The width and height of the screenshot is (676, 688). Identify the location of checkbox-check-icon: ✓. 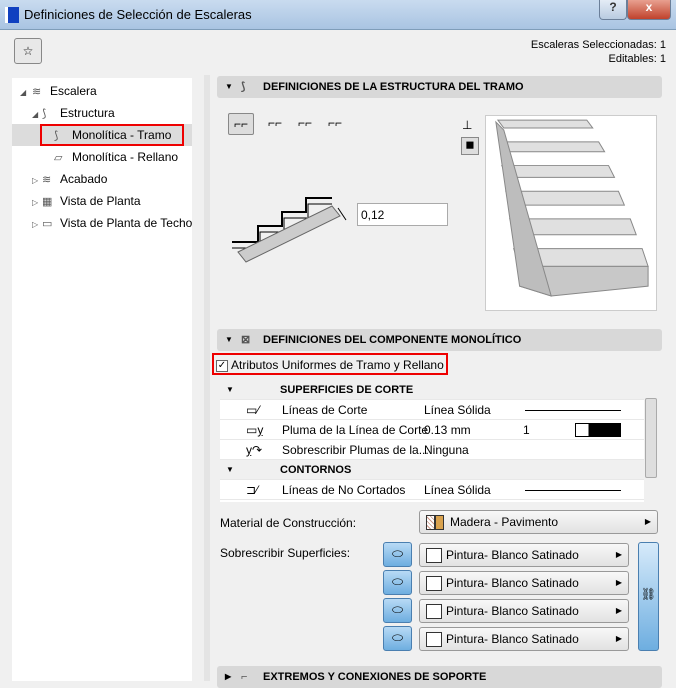
(222, 365).